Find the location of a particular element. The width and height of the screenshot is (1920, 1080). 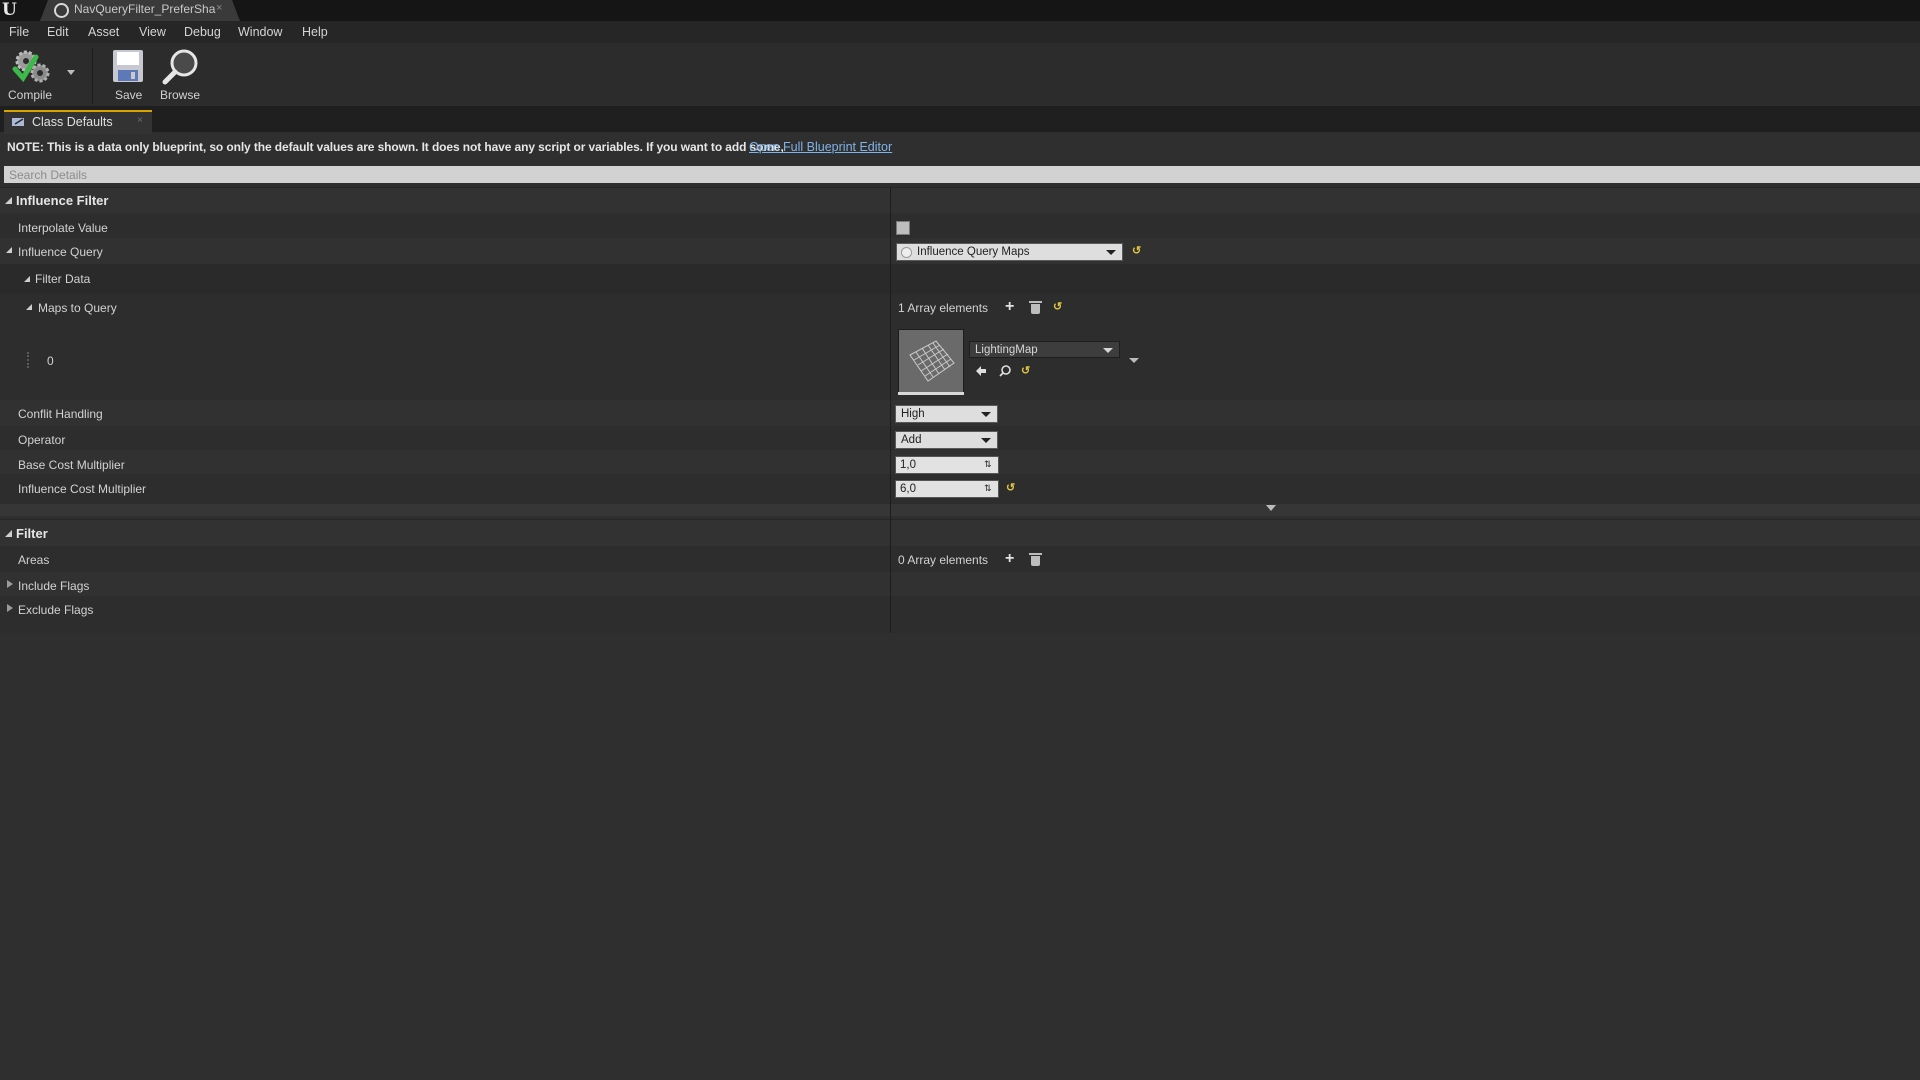

array-count-text: 1 Array elements is located at coordinates (943, 308).